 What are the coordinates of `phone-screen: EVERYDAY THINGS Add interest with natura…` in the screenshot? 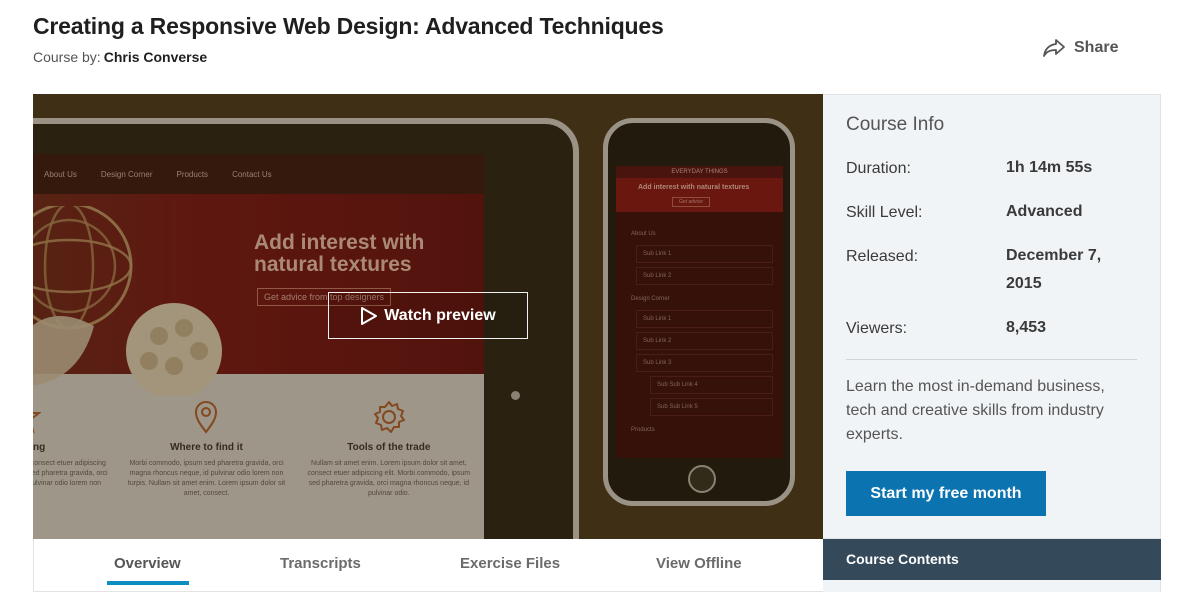 It's located at (699, 312).